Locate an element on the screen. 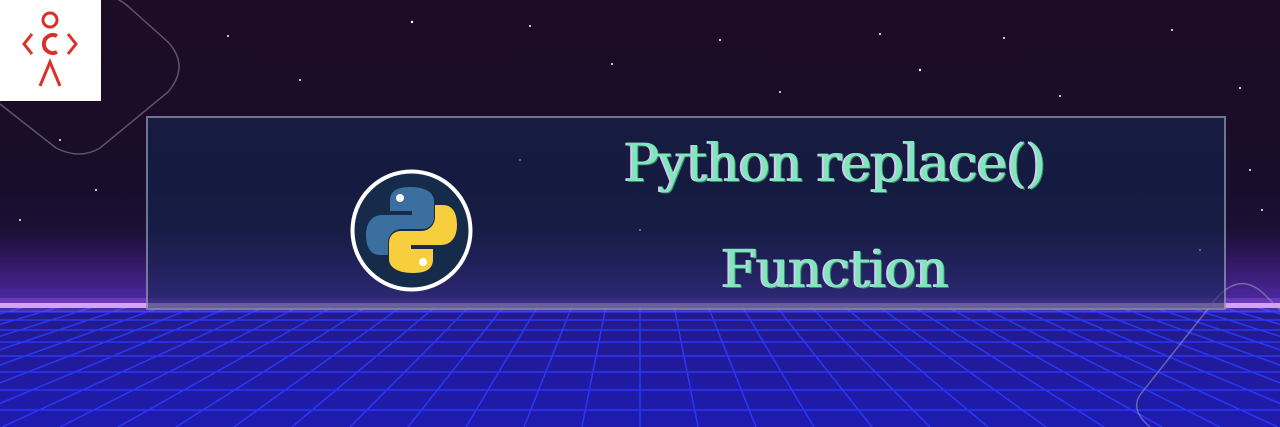 The width and height of the screenshot is (1280, 427). title-line-2: Function is located at coordinates (835, 270).